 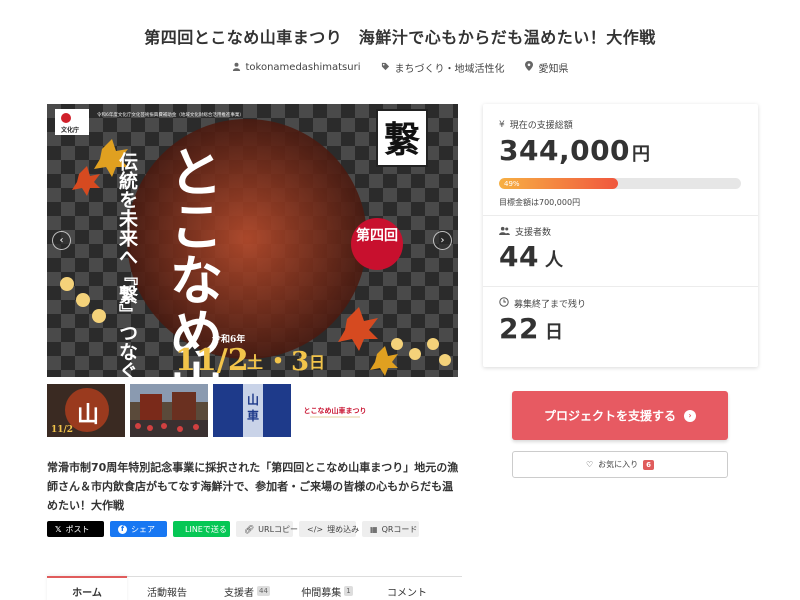 I want to click on tab-home: ホーム, so click(x=87, y=588).